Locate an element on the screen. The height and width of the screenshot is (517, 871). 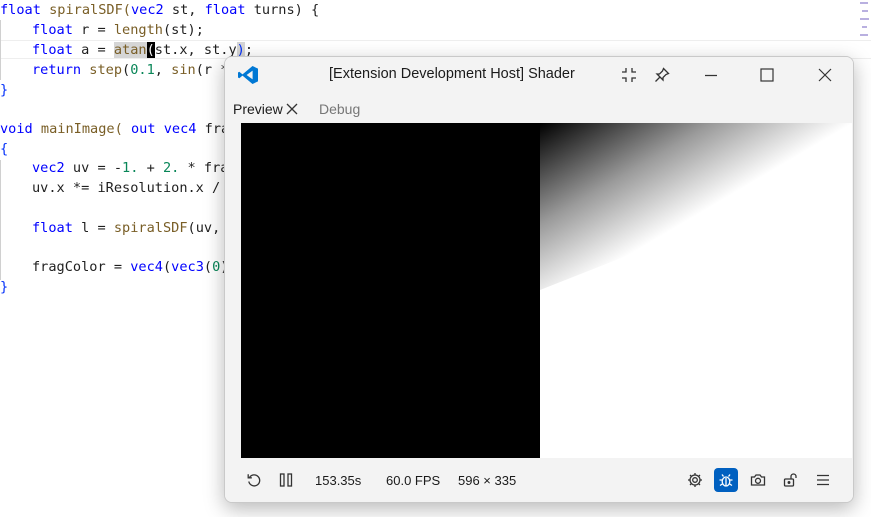
tab-preview: Preview is located at coordinates (266, 108).